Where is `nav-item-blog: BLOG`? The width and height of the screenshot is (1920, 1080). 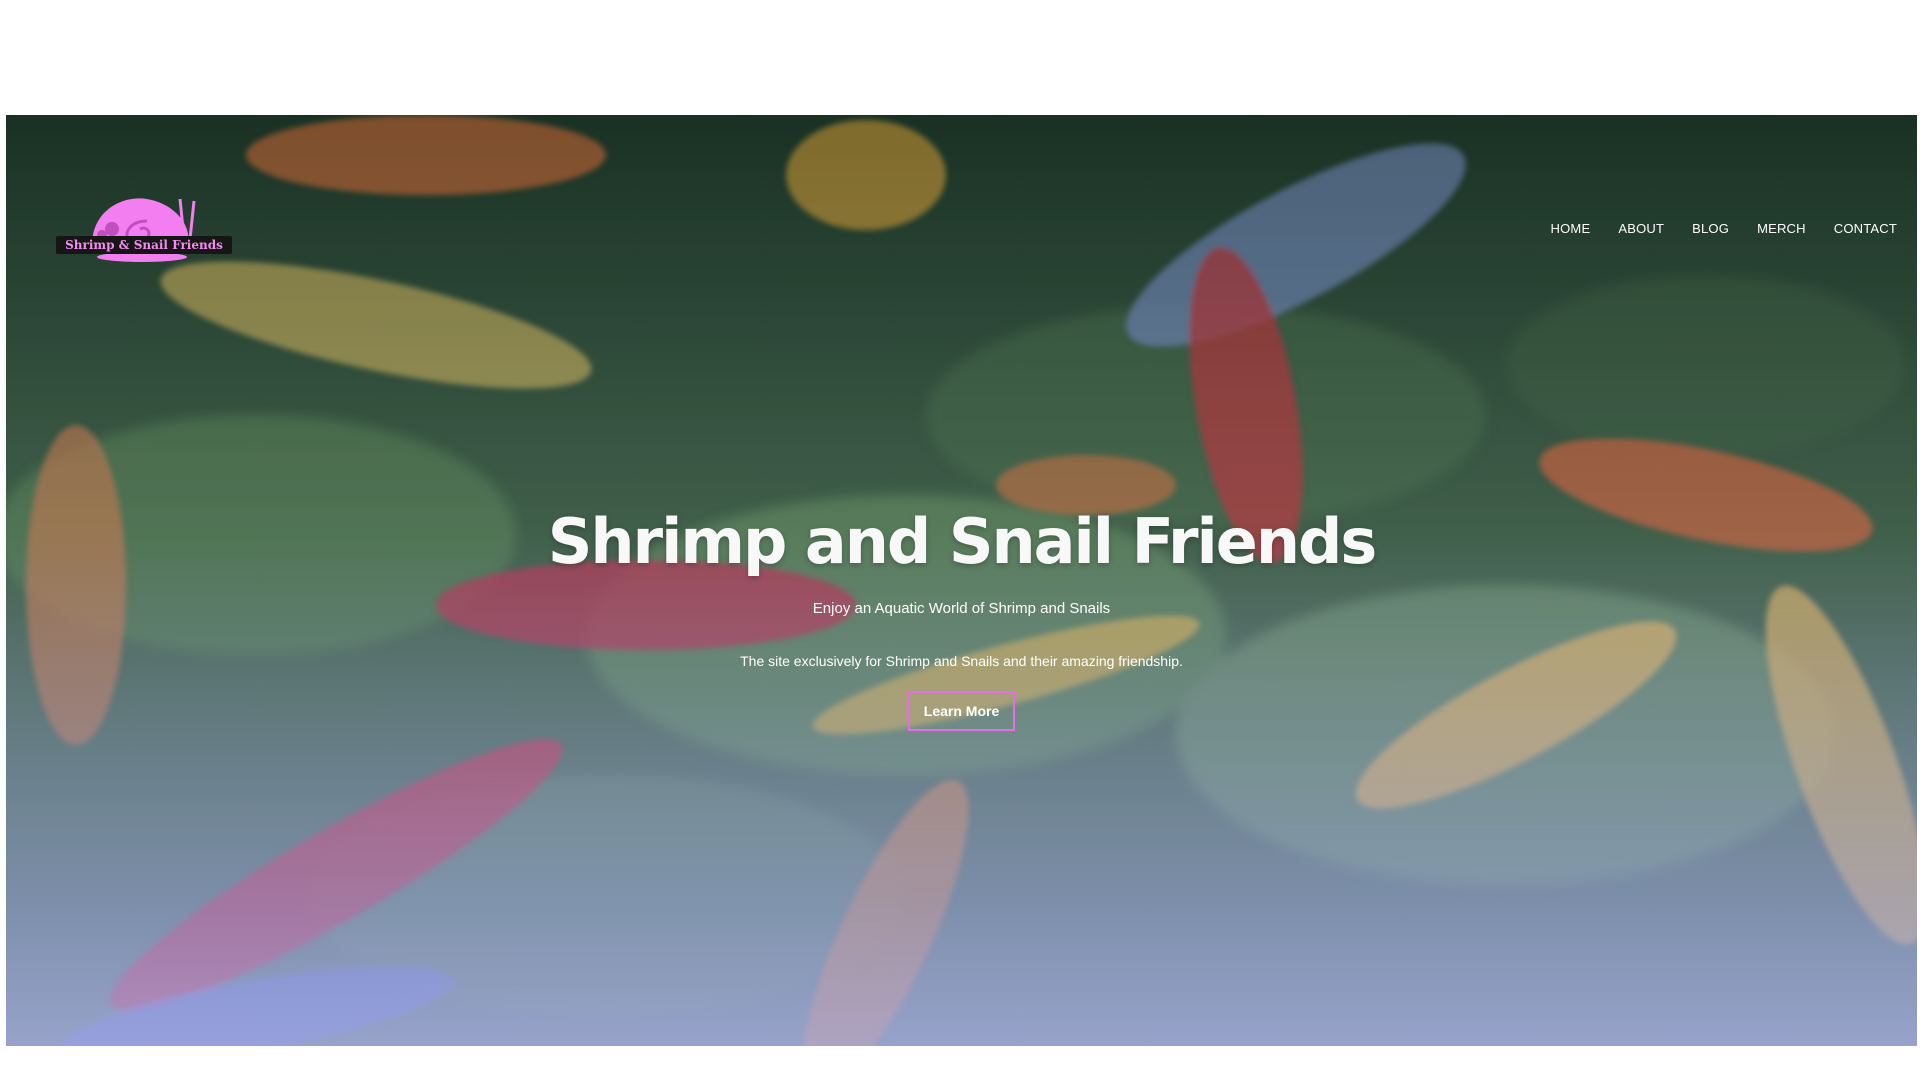 nav-item-blog: BLOG is located at coordinates (1710, 228).